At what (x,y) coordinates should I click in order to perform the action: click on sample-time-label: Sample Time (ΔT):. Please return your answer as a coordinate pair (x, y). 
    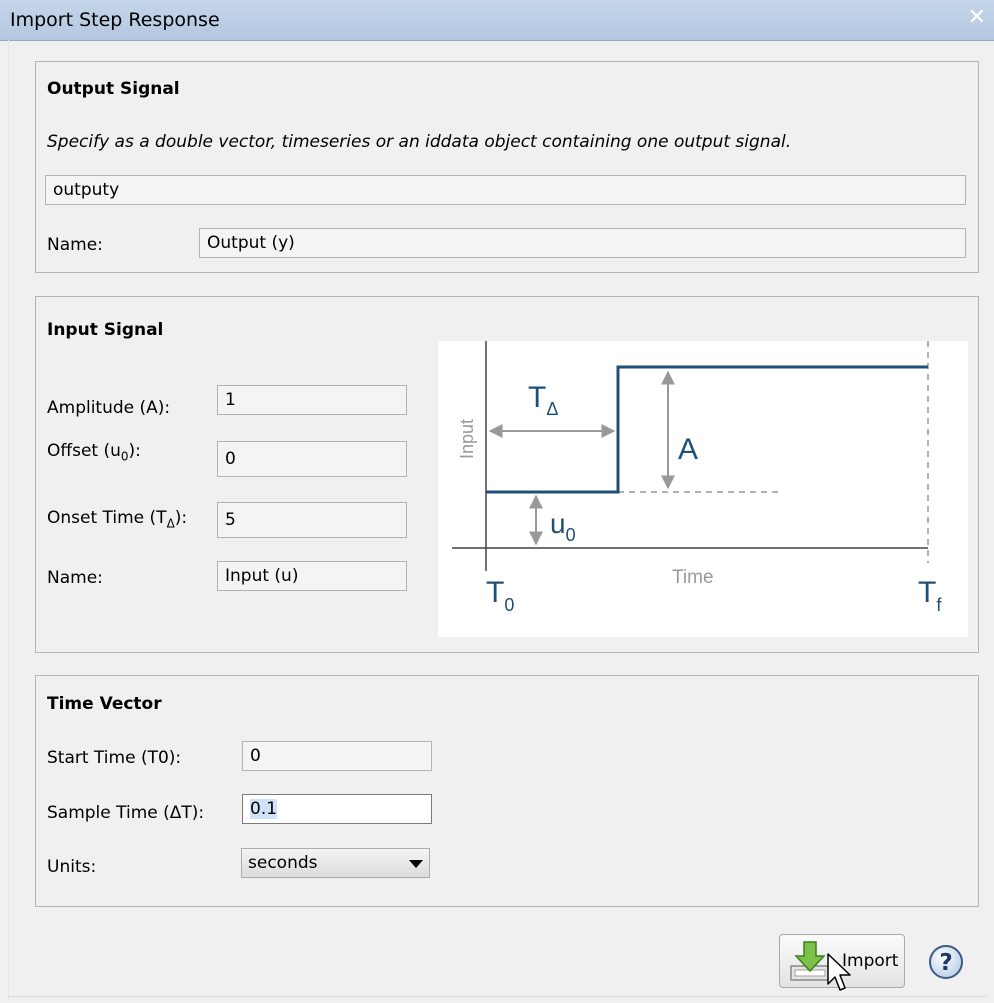
    Looking at the image, I should click on (126, 813).